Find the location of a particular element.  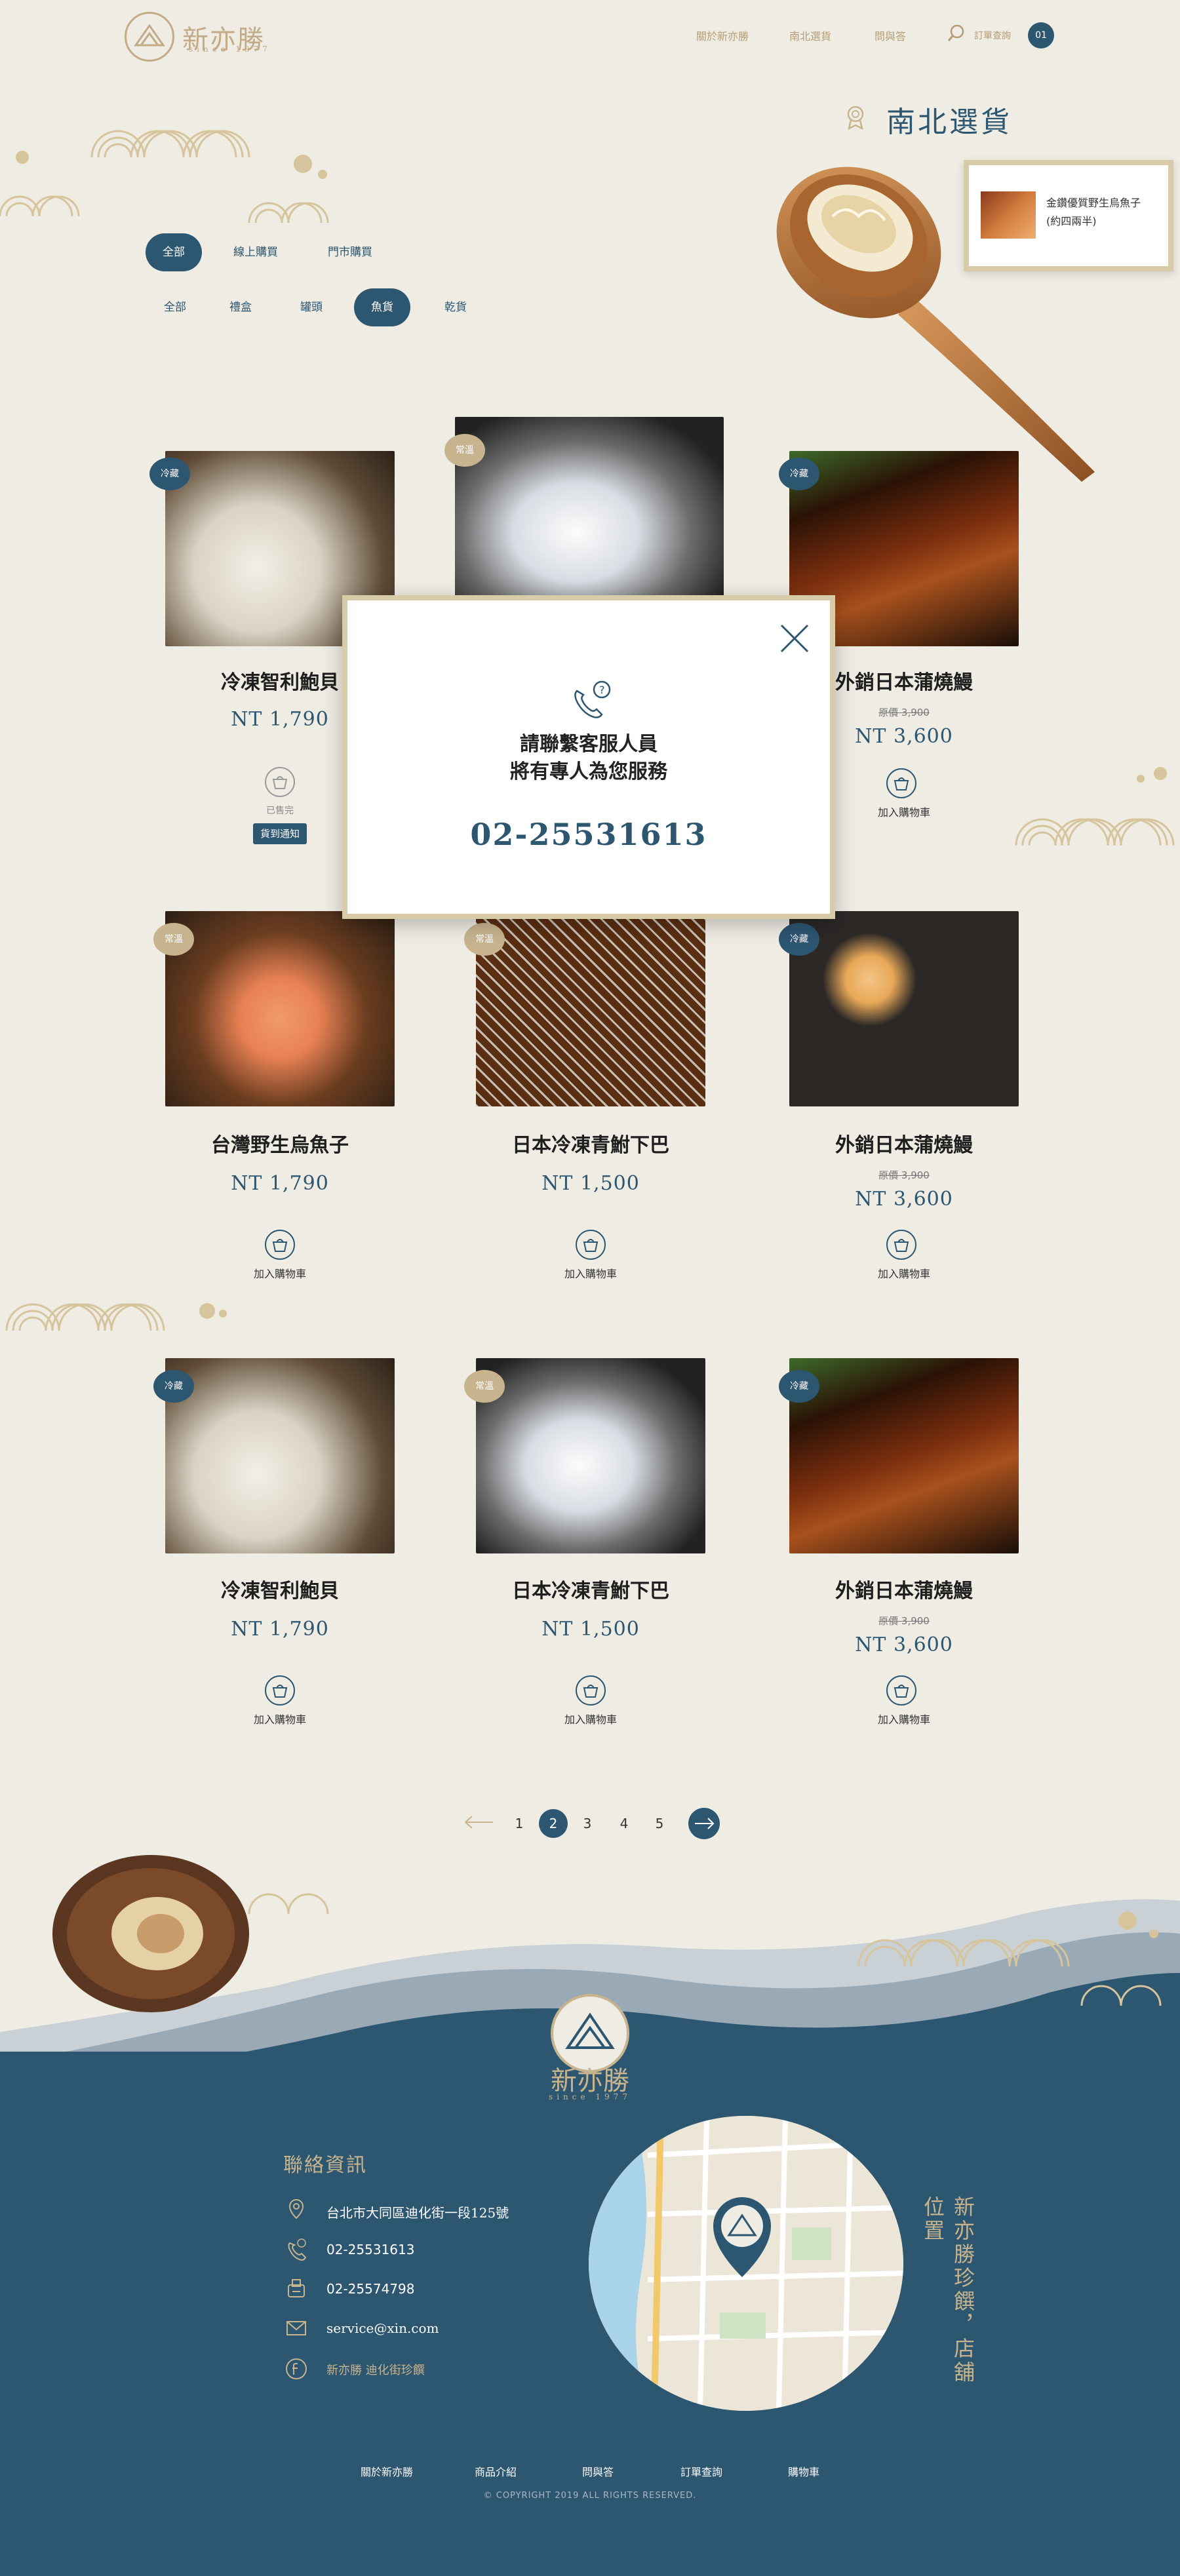

modal-message-line2: 將有專人為您服務 is located at coordinates (588, 771).